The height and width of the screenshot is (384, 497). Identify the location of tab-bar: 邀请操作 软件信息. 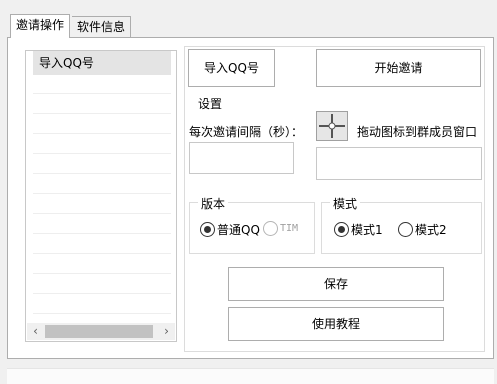
(248, 19).